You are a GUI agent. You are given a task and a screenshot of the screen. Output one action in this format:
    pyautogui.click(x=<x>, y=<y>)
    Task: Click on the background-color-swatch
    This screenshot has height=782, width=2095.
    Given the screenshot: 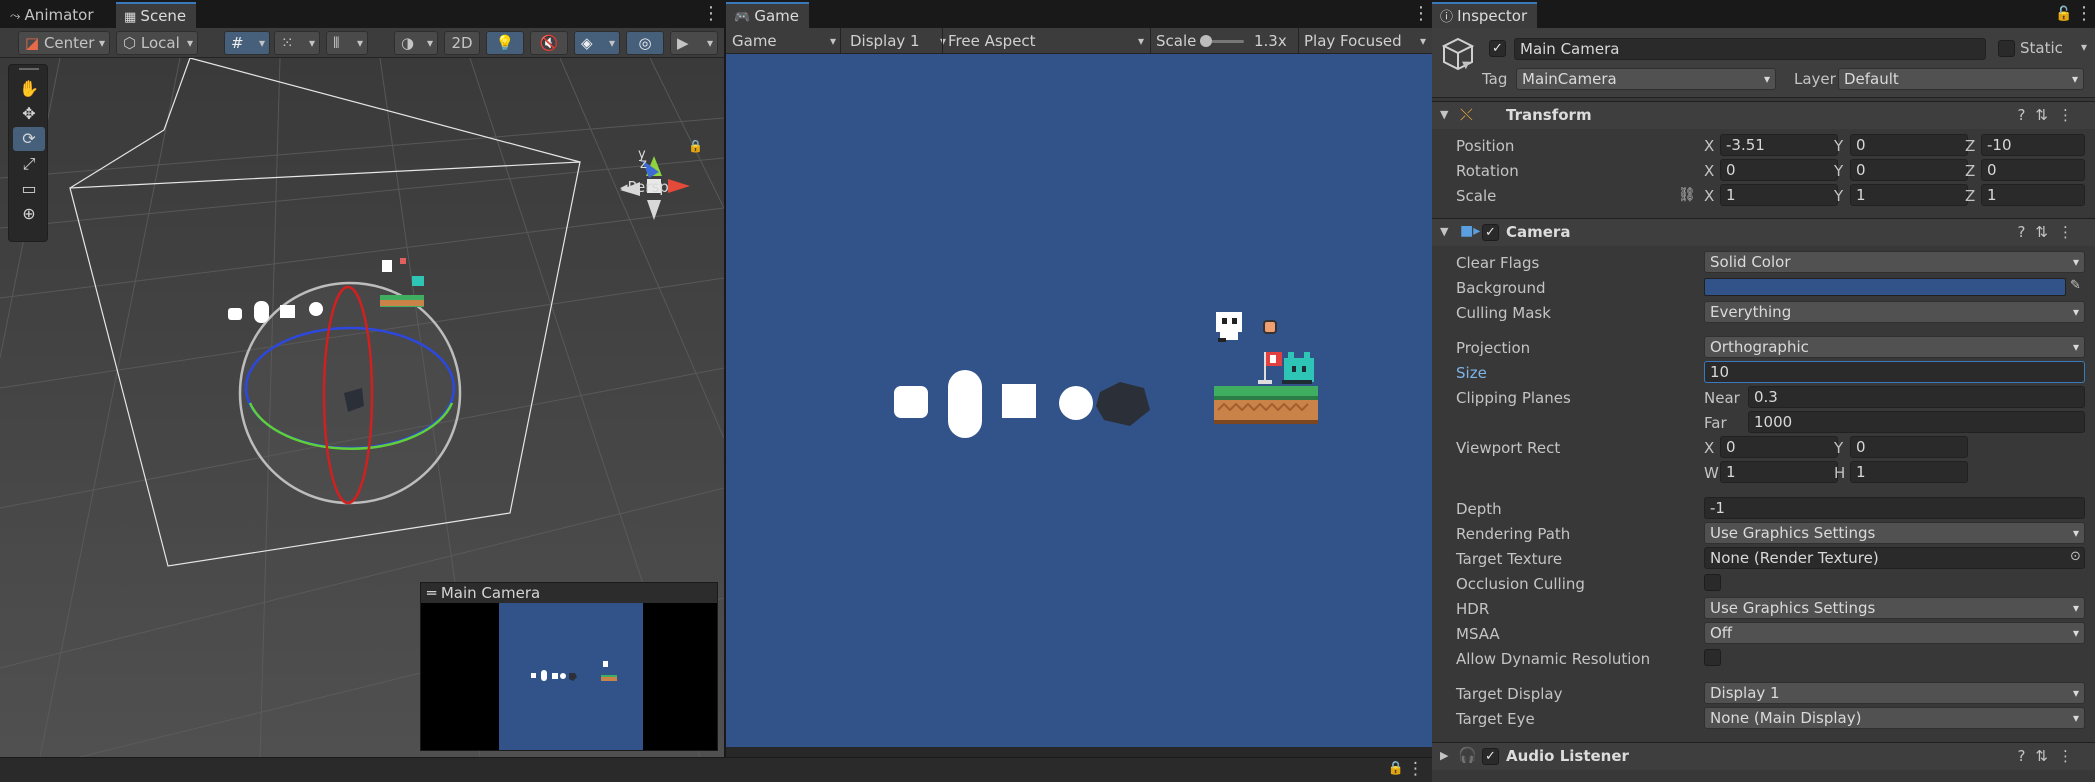 What is the action you would take?
    pyautogui.click(x=1885, y=287)
    